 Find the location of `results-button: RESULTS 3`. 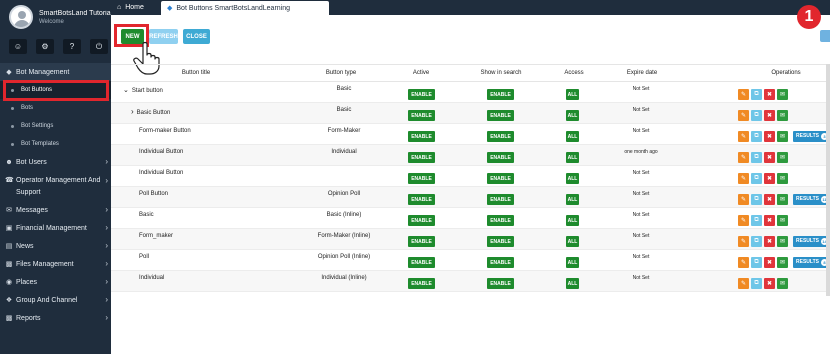

results-button: RESULTS 3 is located at coordinates (811, 136).